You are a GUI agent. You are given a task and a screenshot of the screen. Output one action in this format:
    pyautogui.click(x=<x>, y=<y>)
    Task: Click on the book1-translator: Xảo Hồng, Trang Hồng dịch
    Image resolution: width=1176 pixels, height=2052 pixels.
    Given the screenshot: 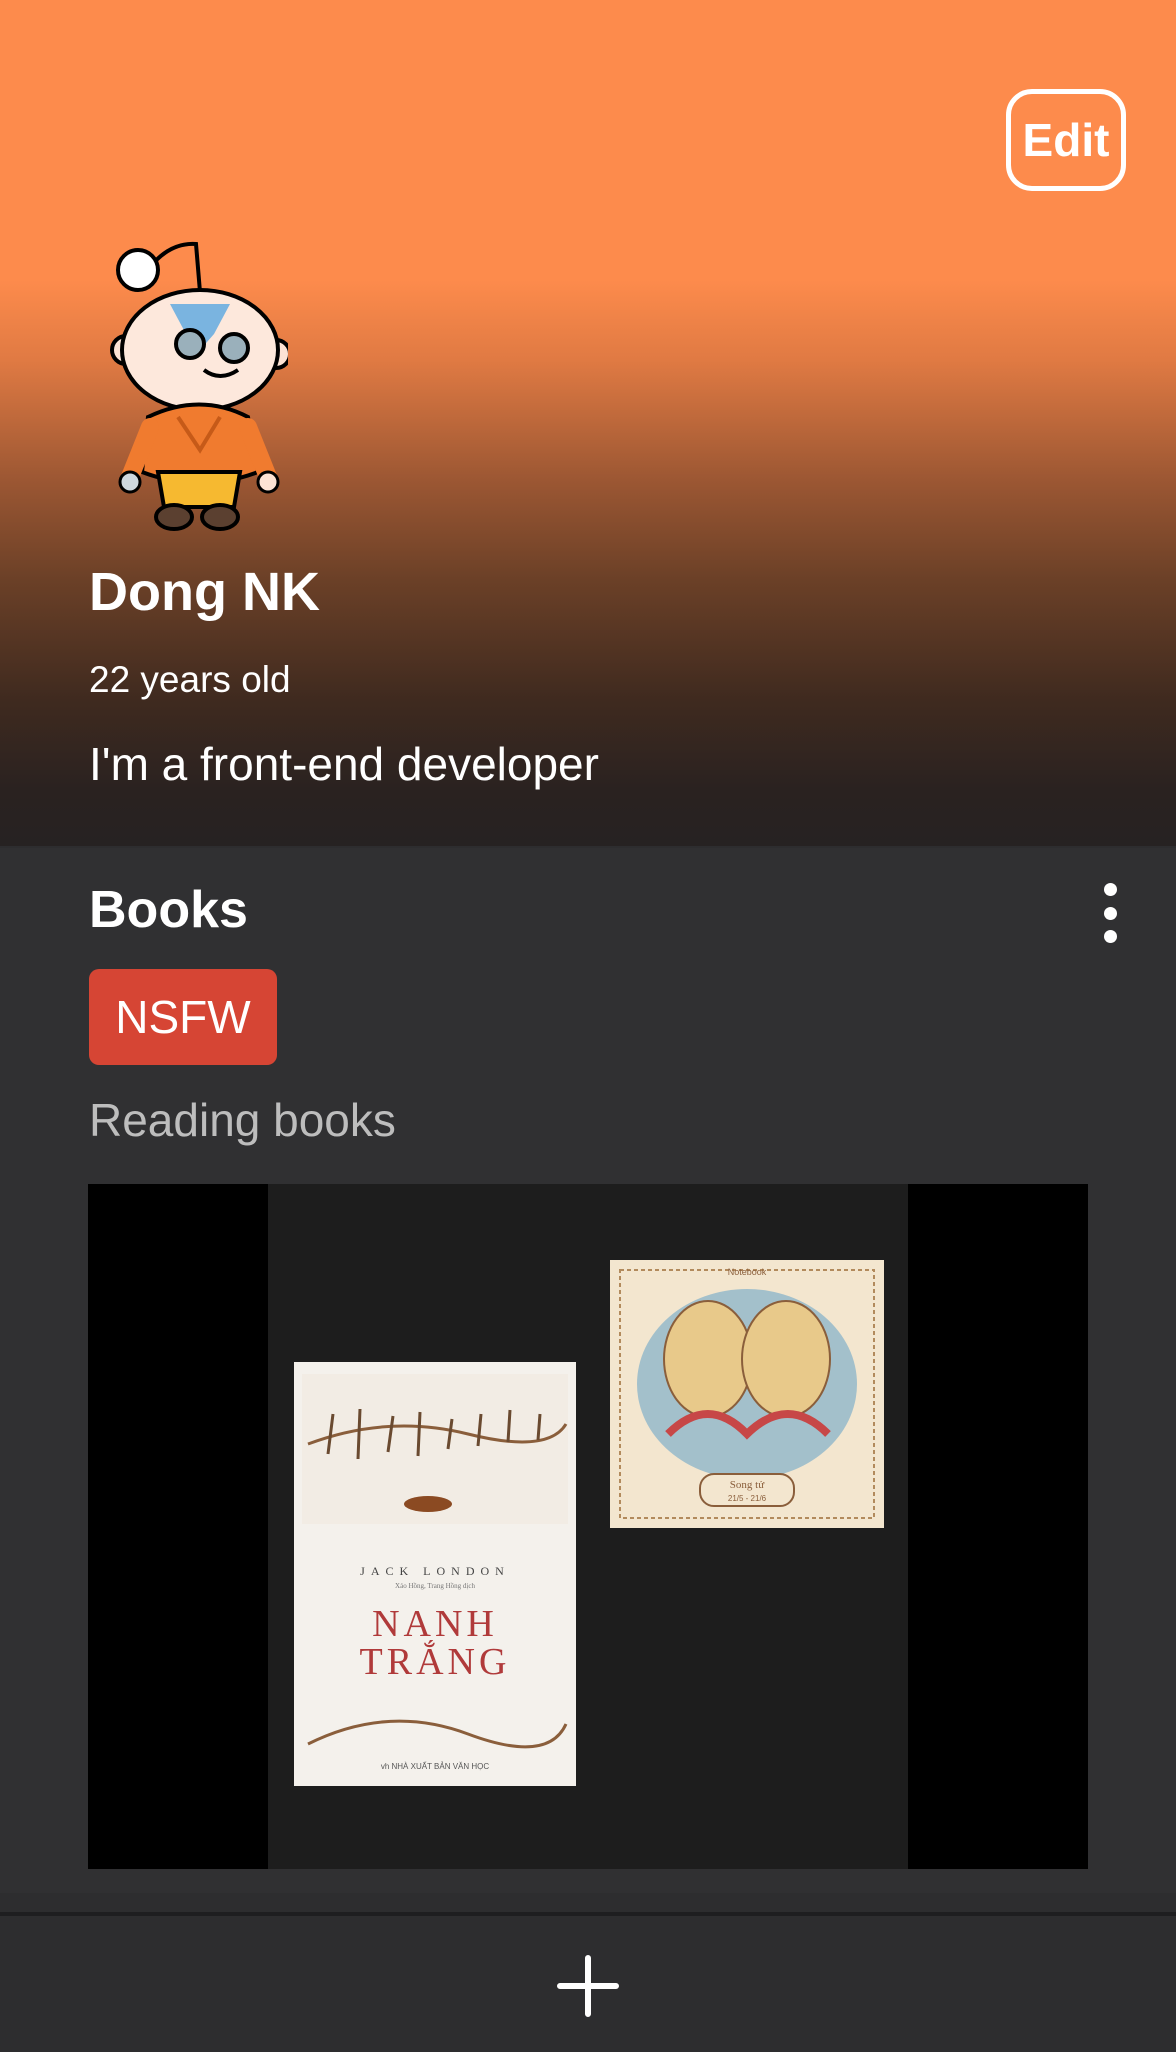 What is the action you would take?
    pyautogui.click(x=435, y=1586)
    